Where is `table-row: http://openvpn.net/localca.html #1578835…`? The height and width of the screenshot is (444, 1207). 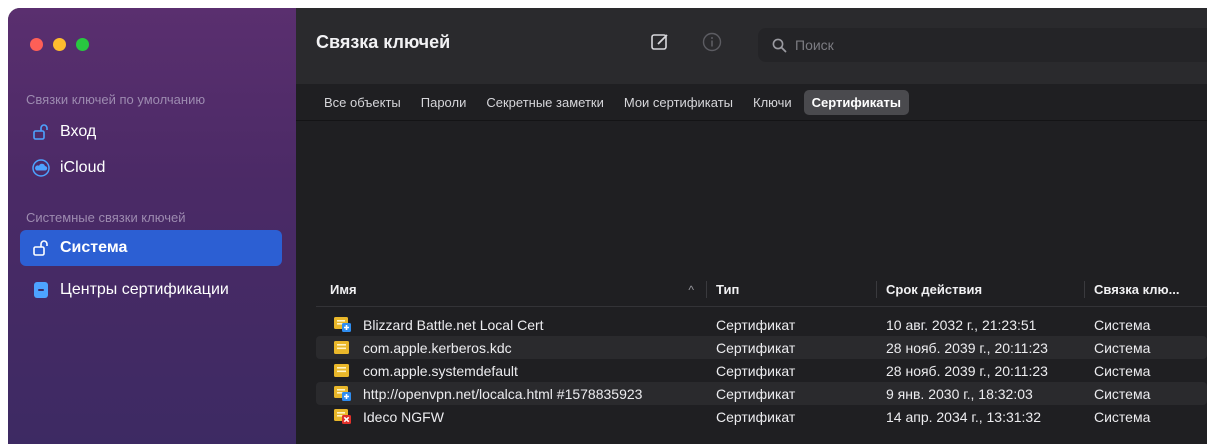
table-row: http://openvpn.net/localca.html #1578835… is located at coordinates (761, 393).